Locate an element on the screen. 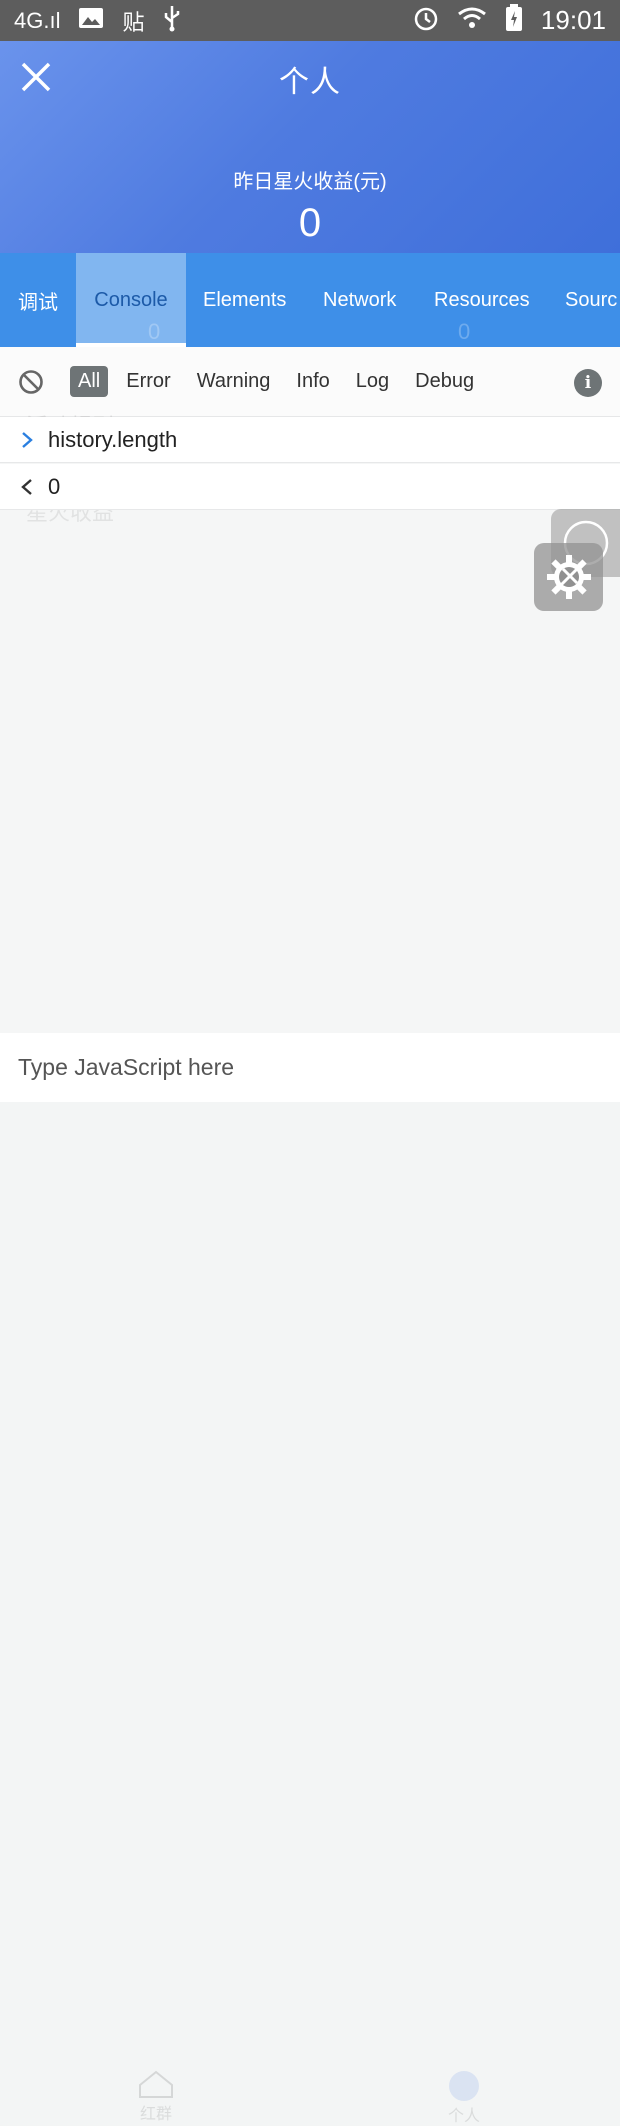 The height and width of the screenshot is (2126, 620). filter-all: All is located at coordinates (89, 381).